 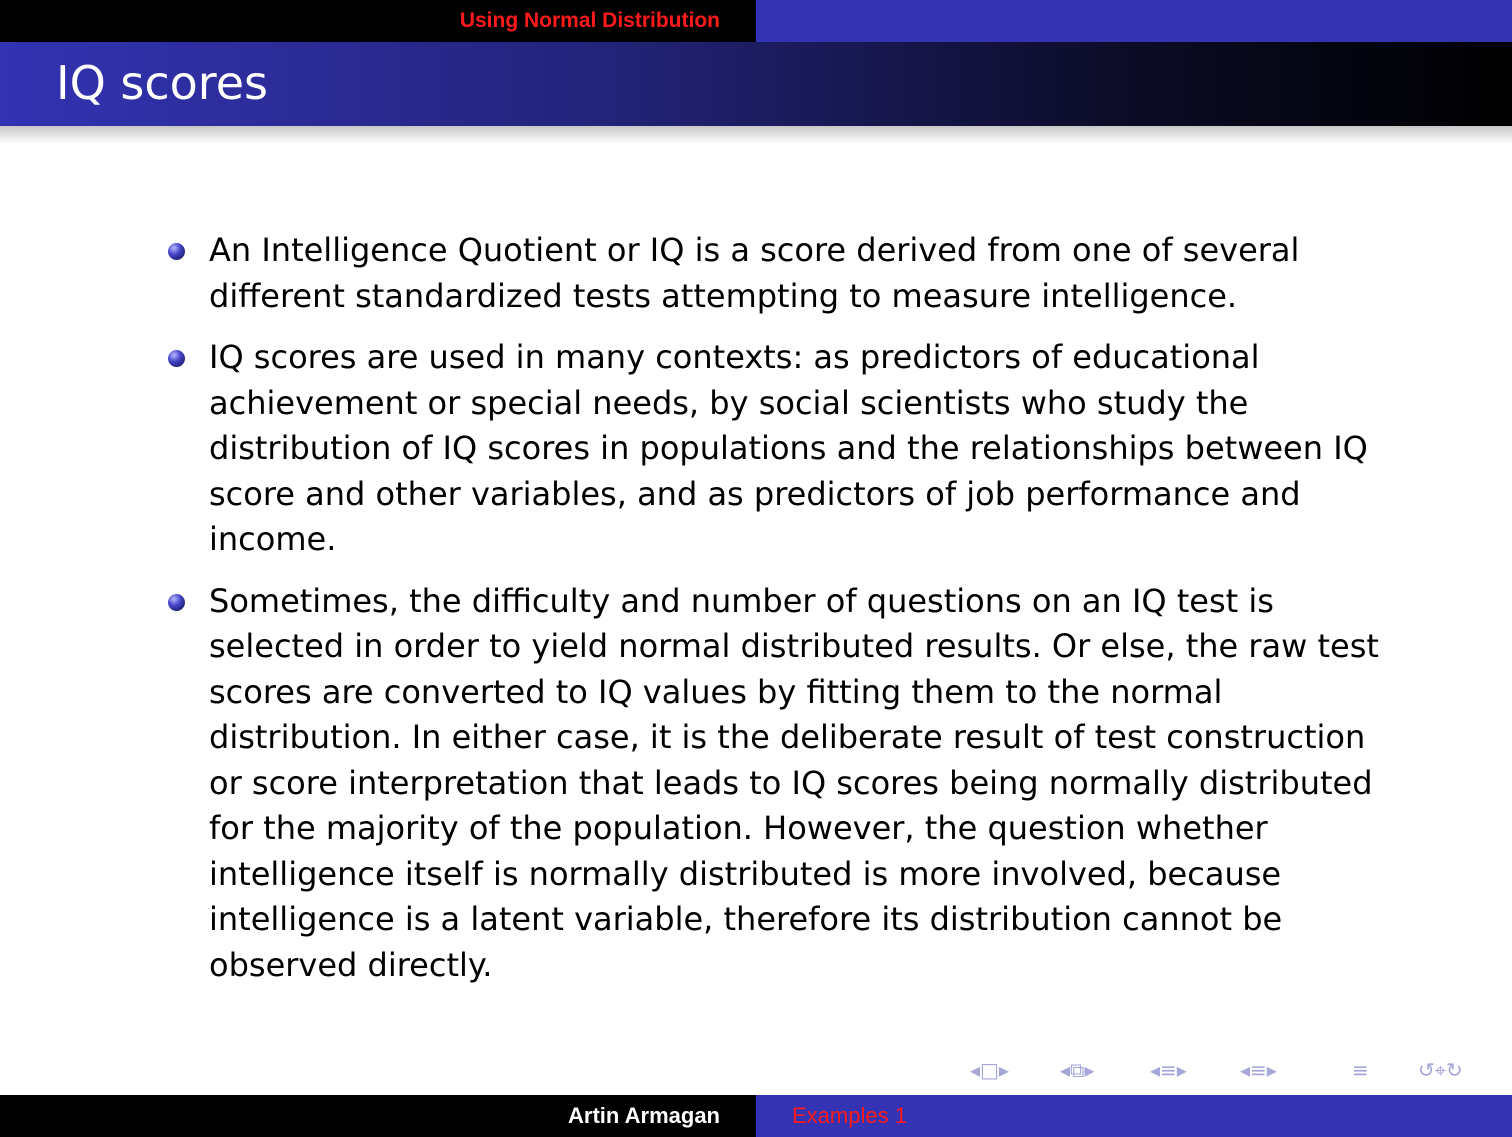 I want to click on footline-title-area: Examples 1, so click(x=1134, y=1116).